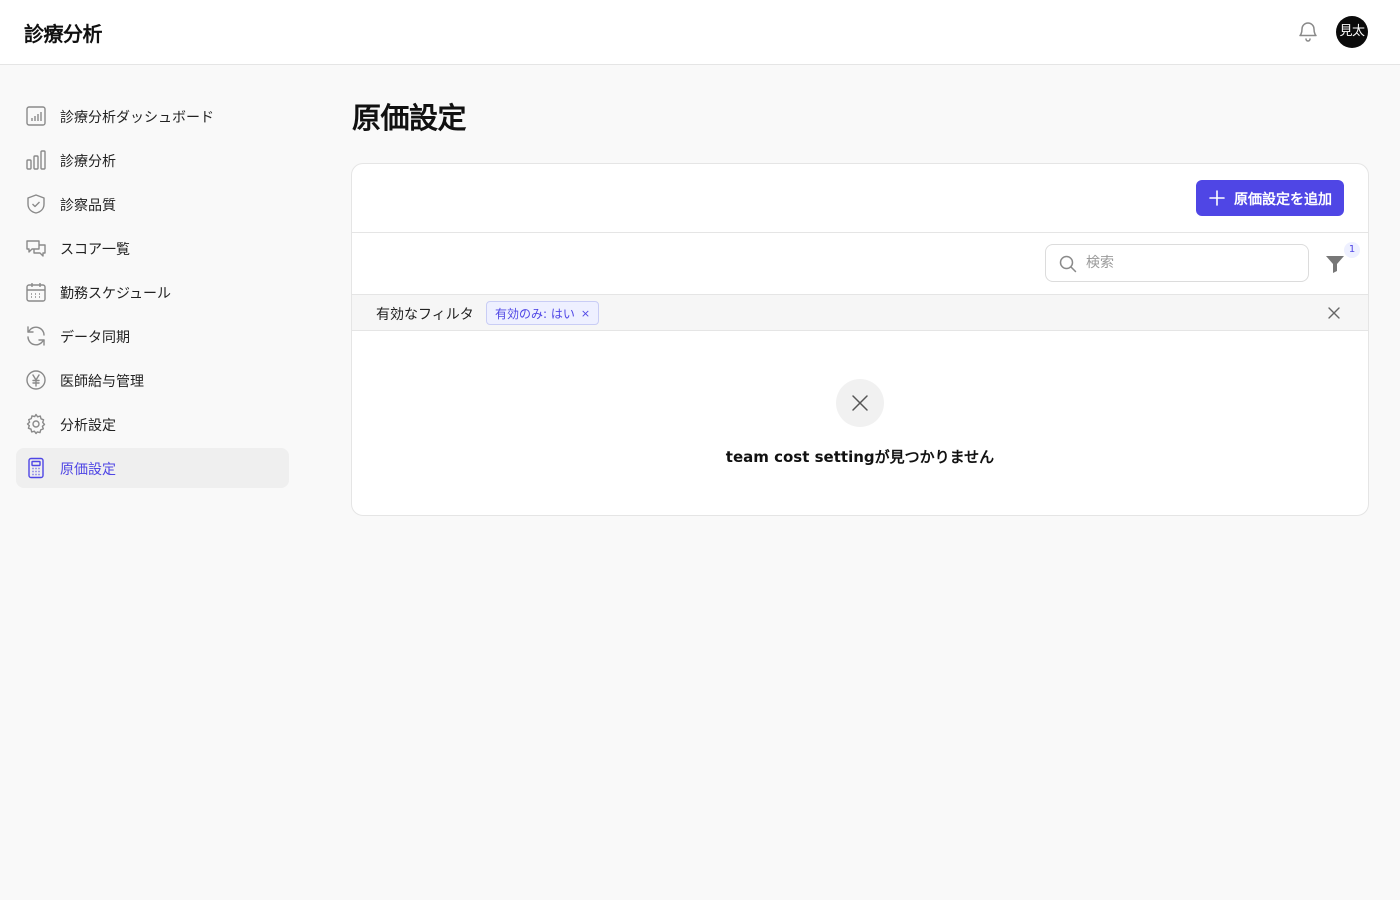 The height and width of the screenshot is (900, 1400). What do you see at coordinates (36, 468) in the screenshot?
I see `calculator-icon` at bounding box center [36, 468].